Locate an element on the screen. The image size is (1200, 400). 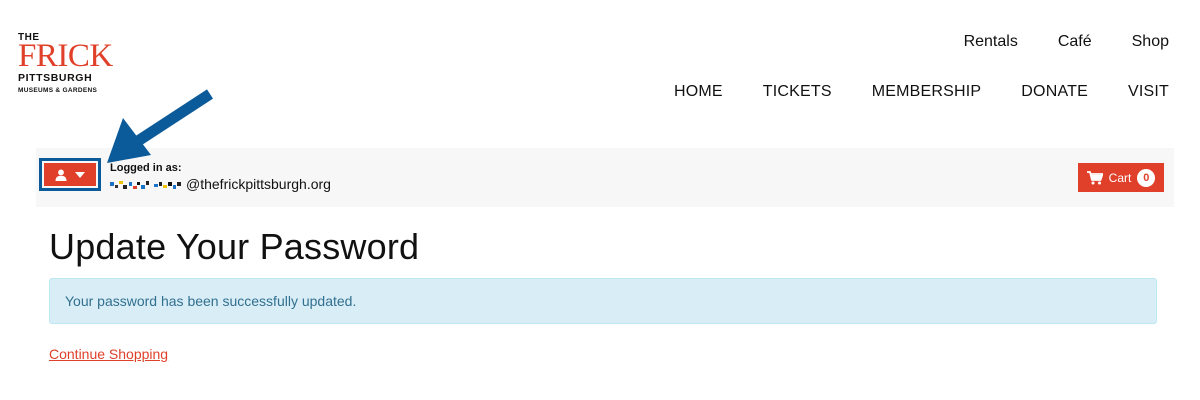
user-icon is located at coordinates (61, 175).